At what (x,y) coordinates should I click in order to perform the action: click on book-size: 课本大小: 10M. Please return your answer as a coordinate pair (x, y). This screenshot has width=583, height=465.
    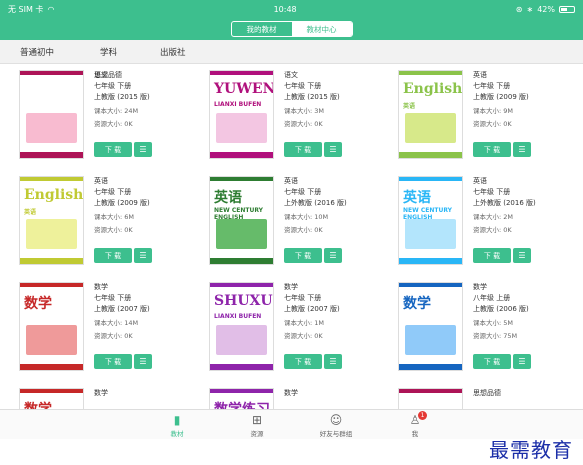
    Looking at the image, I should click on (306, 217).